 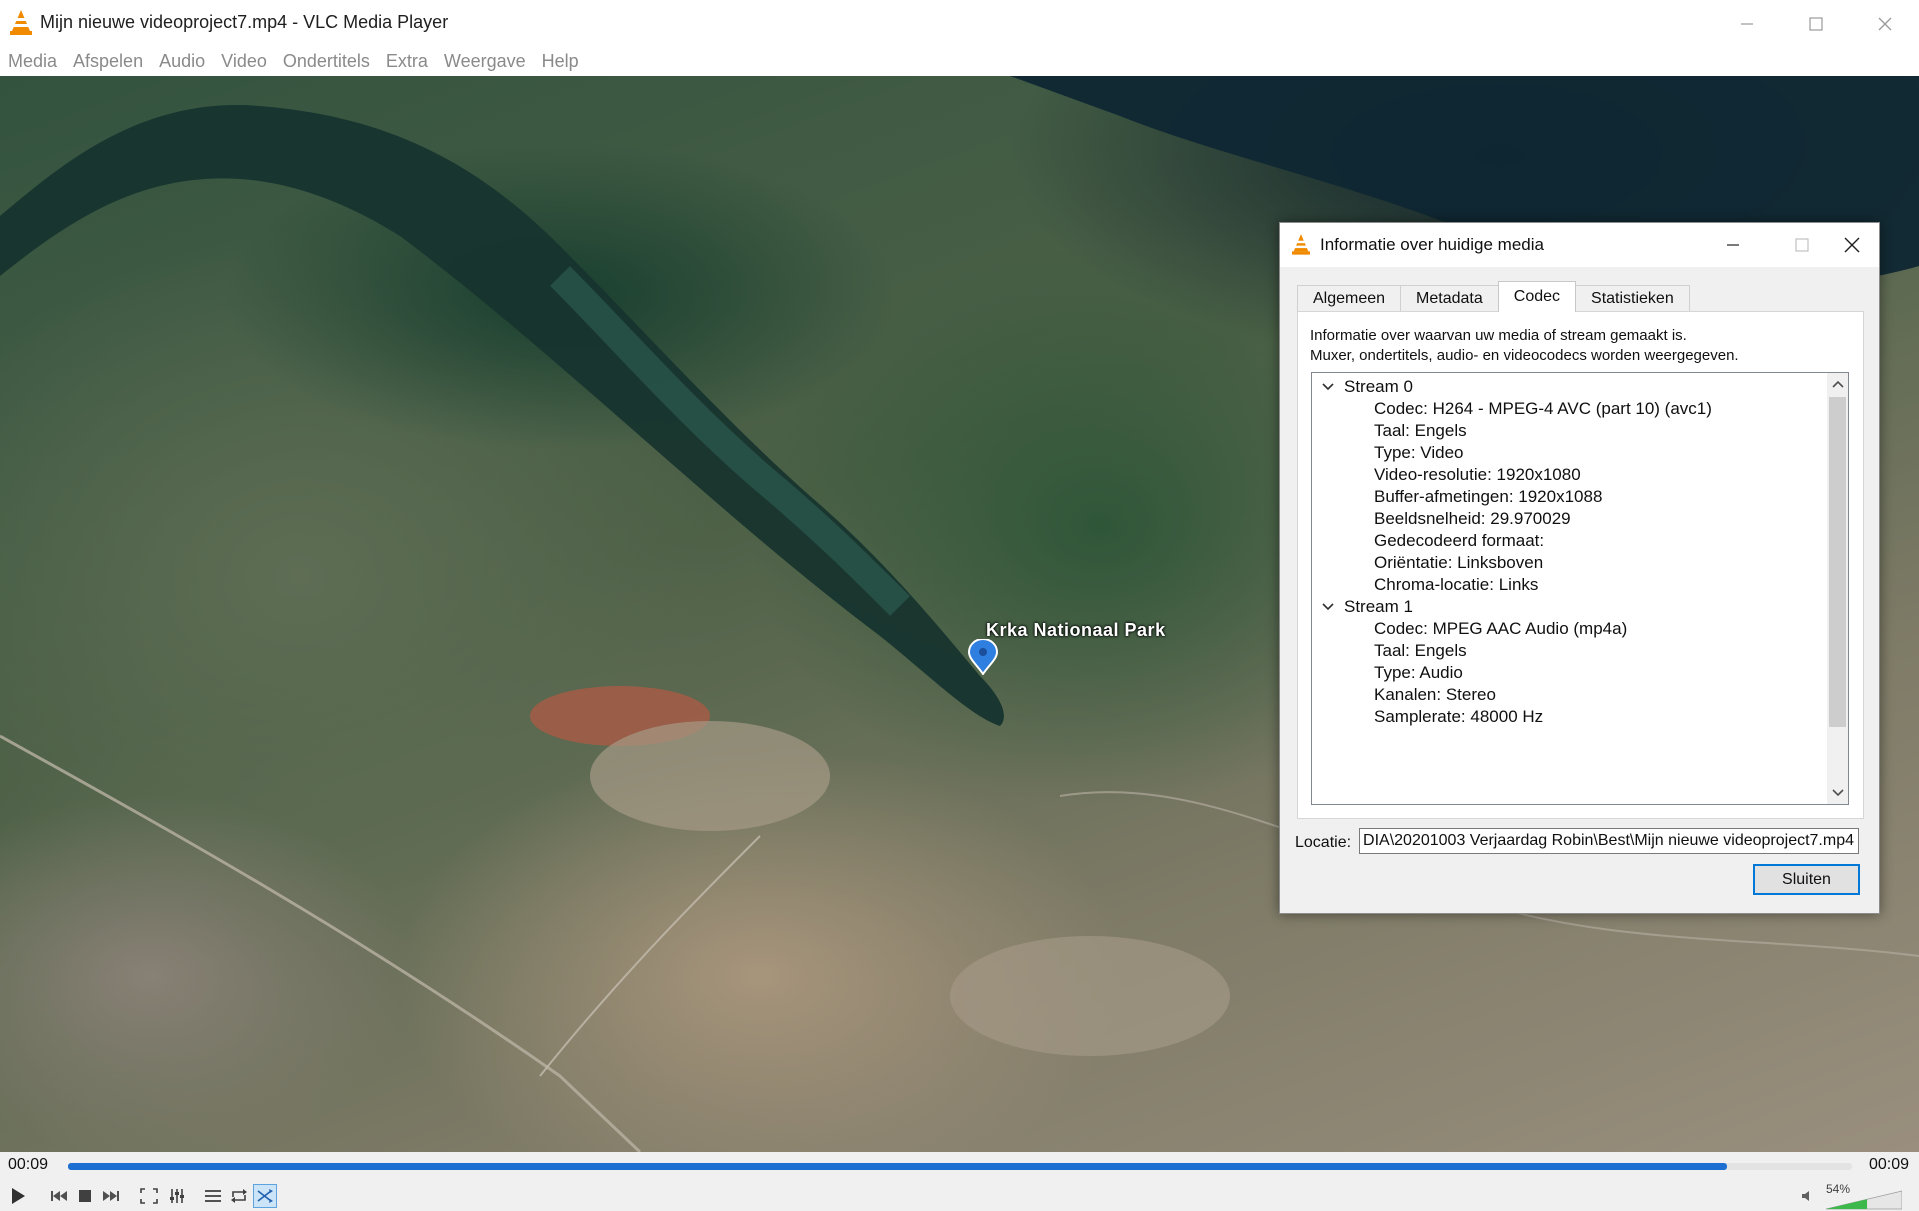 I want to click on seek-slider, so click(x=960, y=1166).